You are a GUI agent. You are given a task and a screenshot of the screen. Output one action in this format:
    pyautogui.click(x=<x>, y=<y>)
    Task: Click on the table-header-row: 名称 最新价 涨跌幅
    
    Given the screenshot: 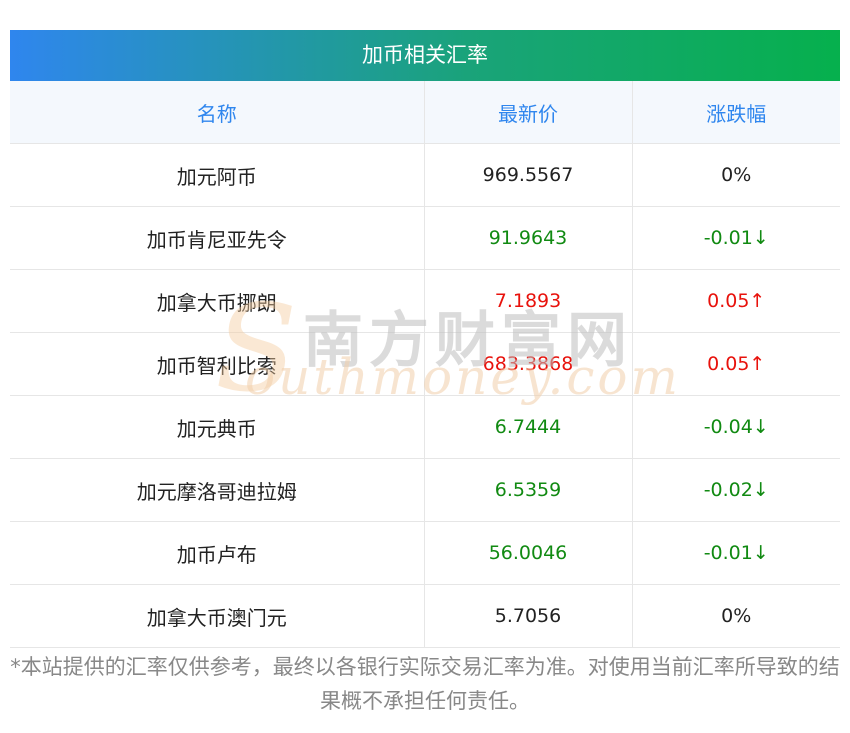 What is the action you would take?
    pyautogui.click(x=425, y=112)
    